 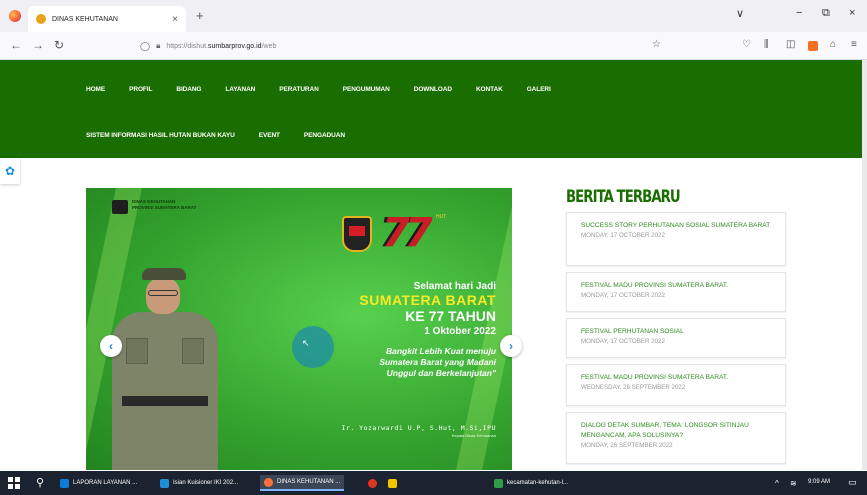 What do you see at coordinates (145, 46) in the screenshot?
I see `page-shield-icon: ◯` at bounding box center [145, 46].